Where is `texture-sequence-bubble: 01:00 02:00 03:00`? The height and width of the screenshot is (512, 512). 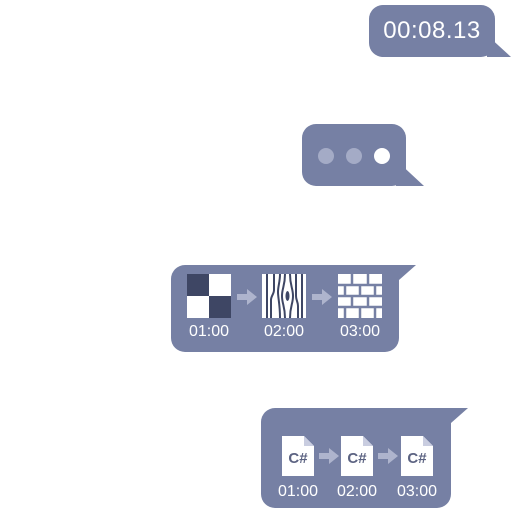 texture-sequence-bubble: 01:00 02:00 03:00 is located at coordinates (293, 308).